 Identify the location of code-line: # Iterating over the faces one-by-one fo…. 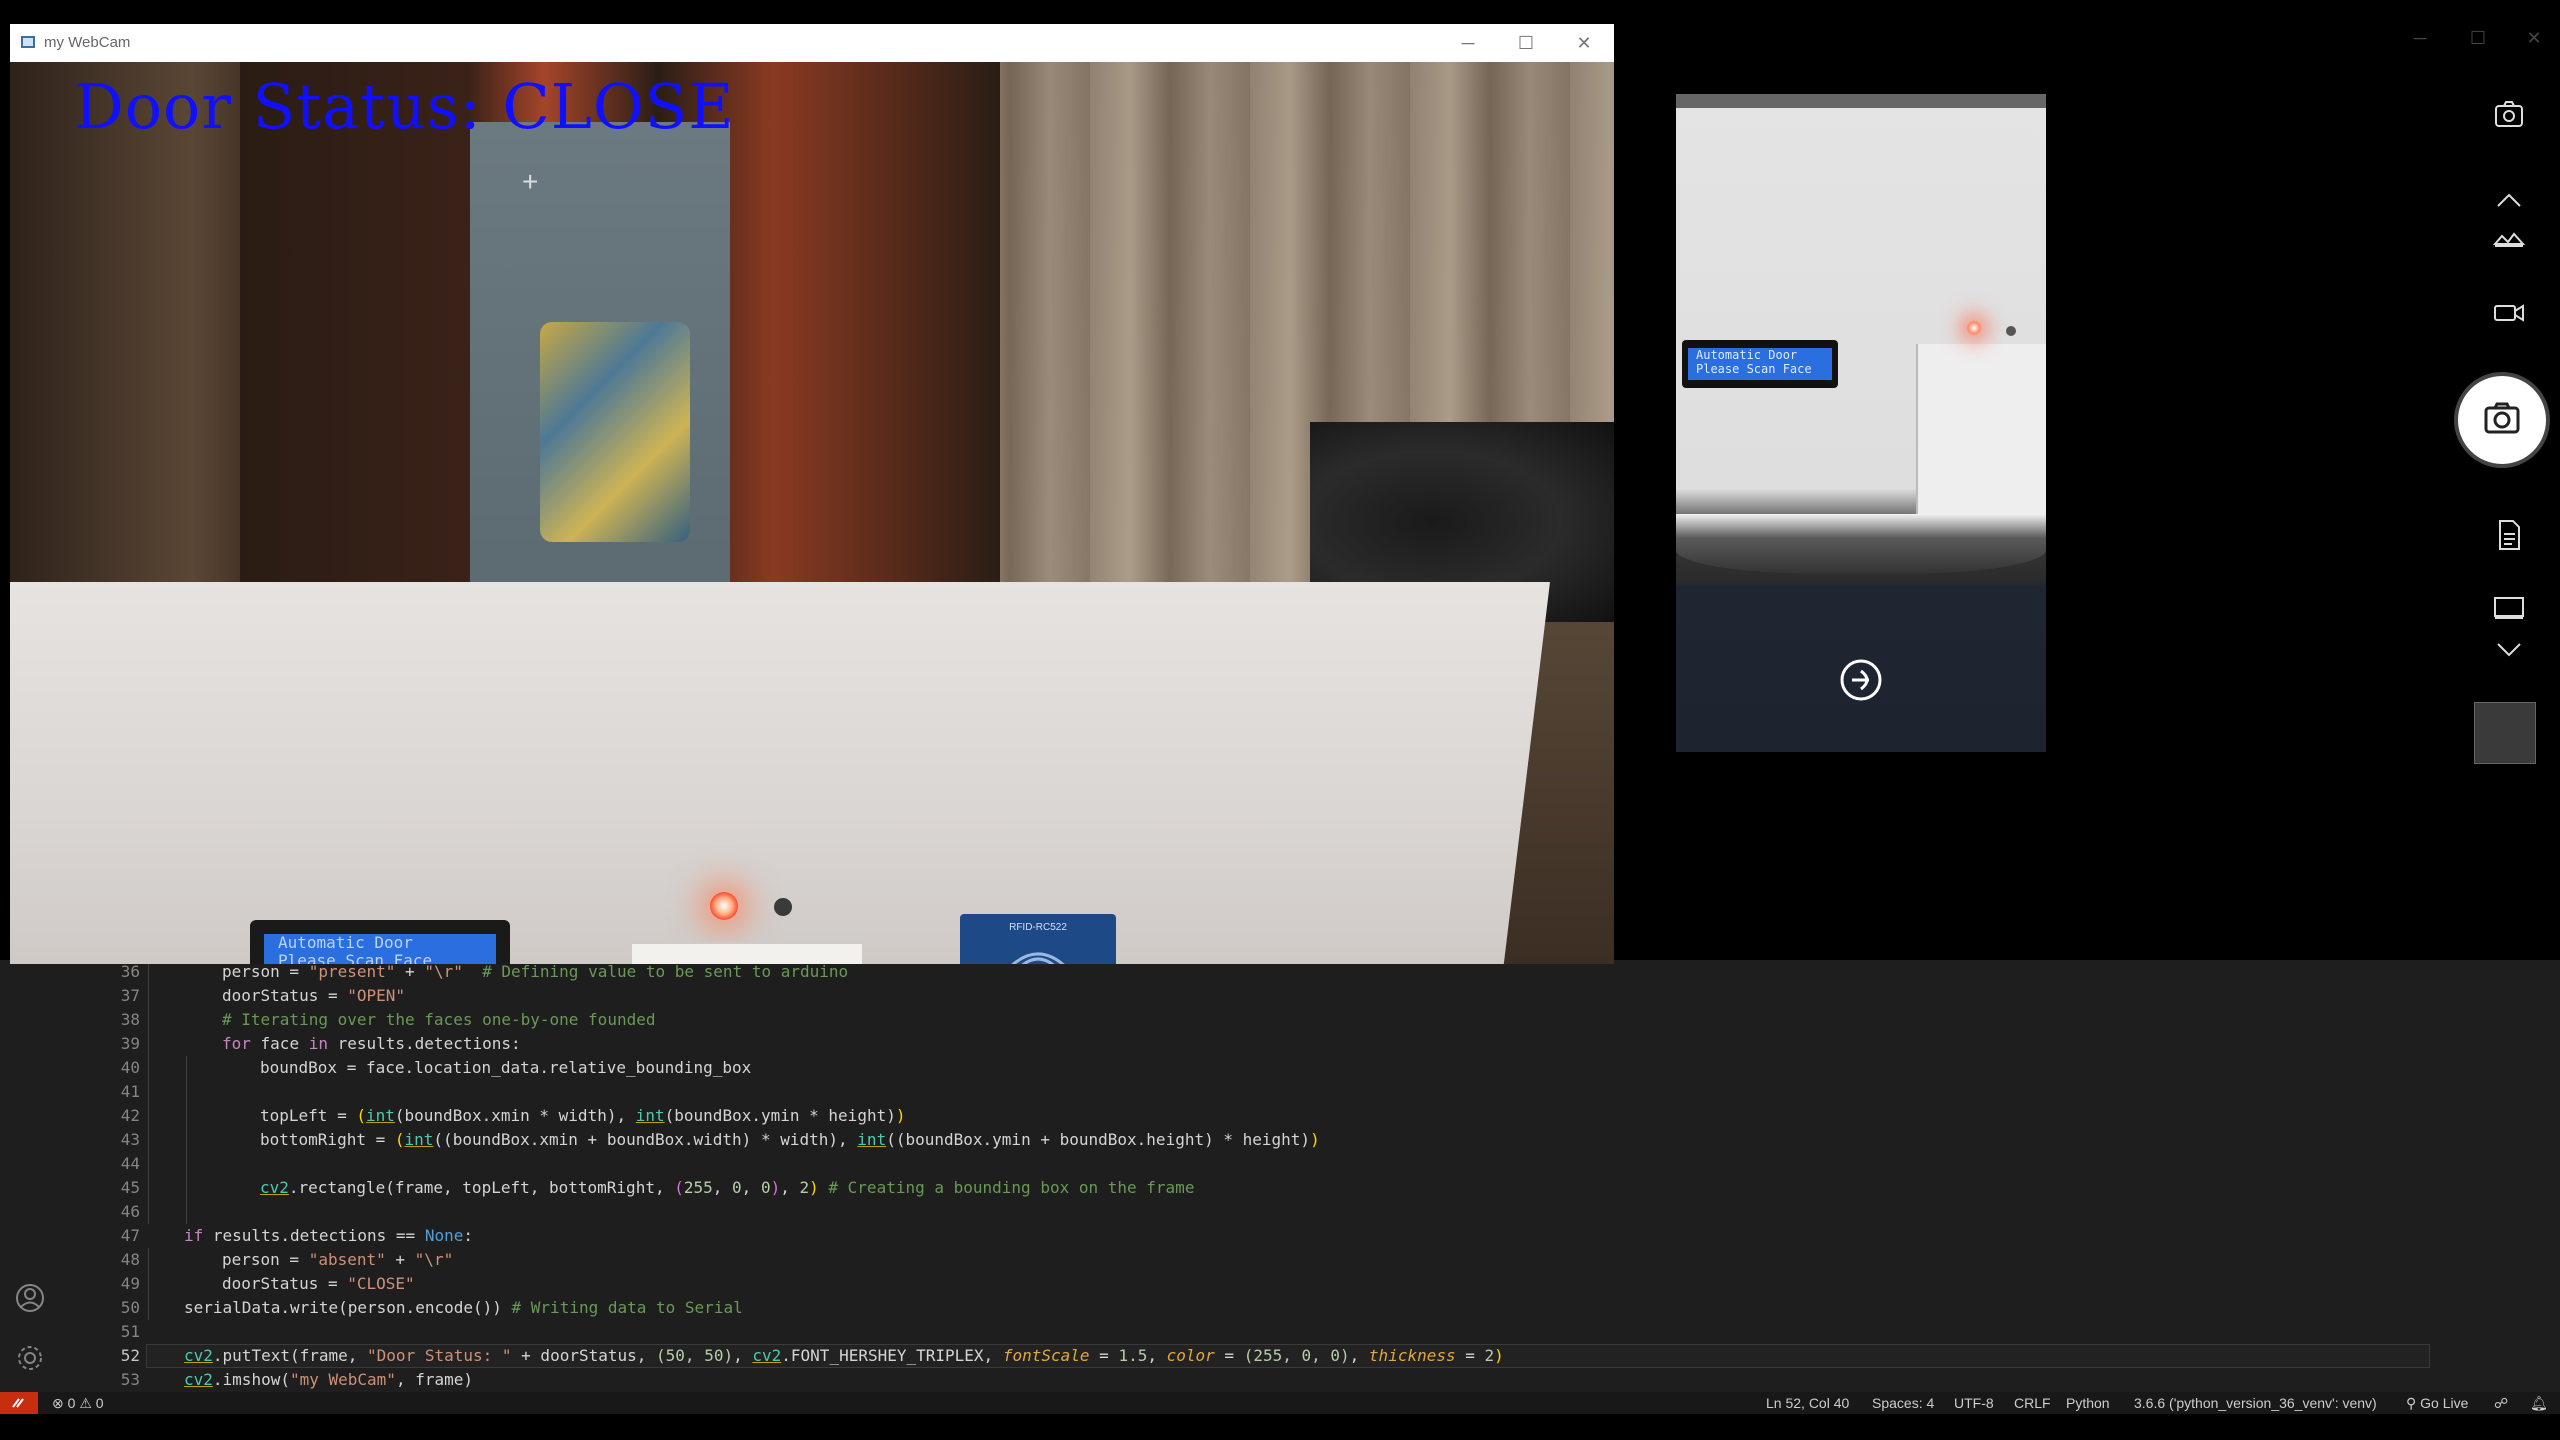
(439, 1019).